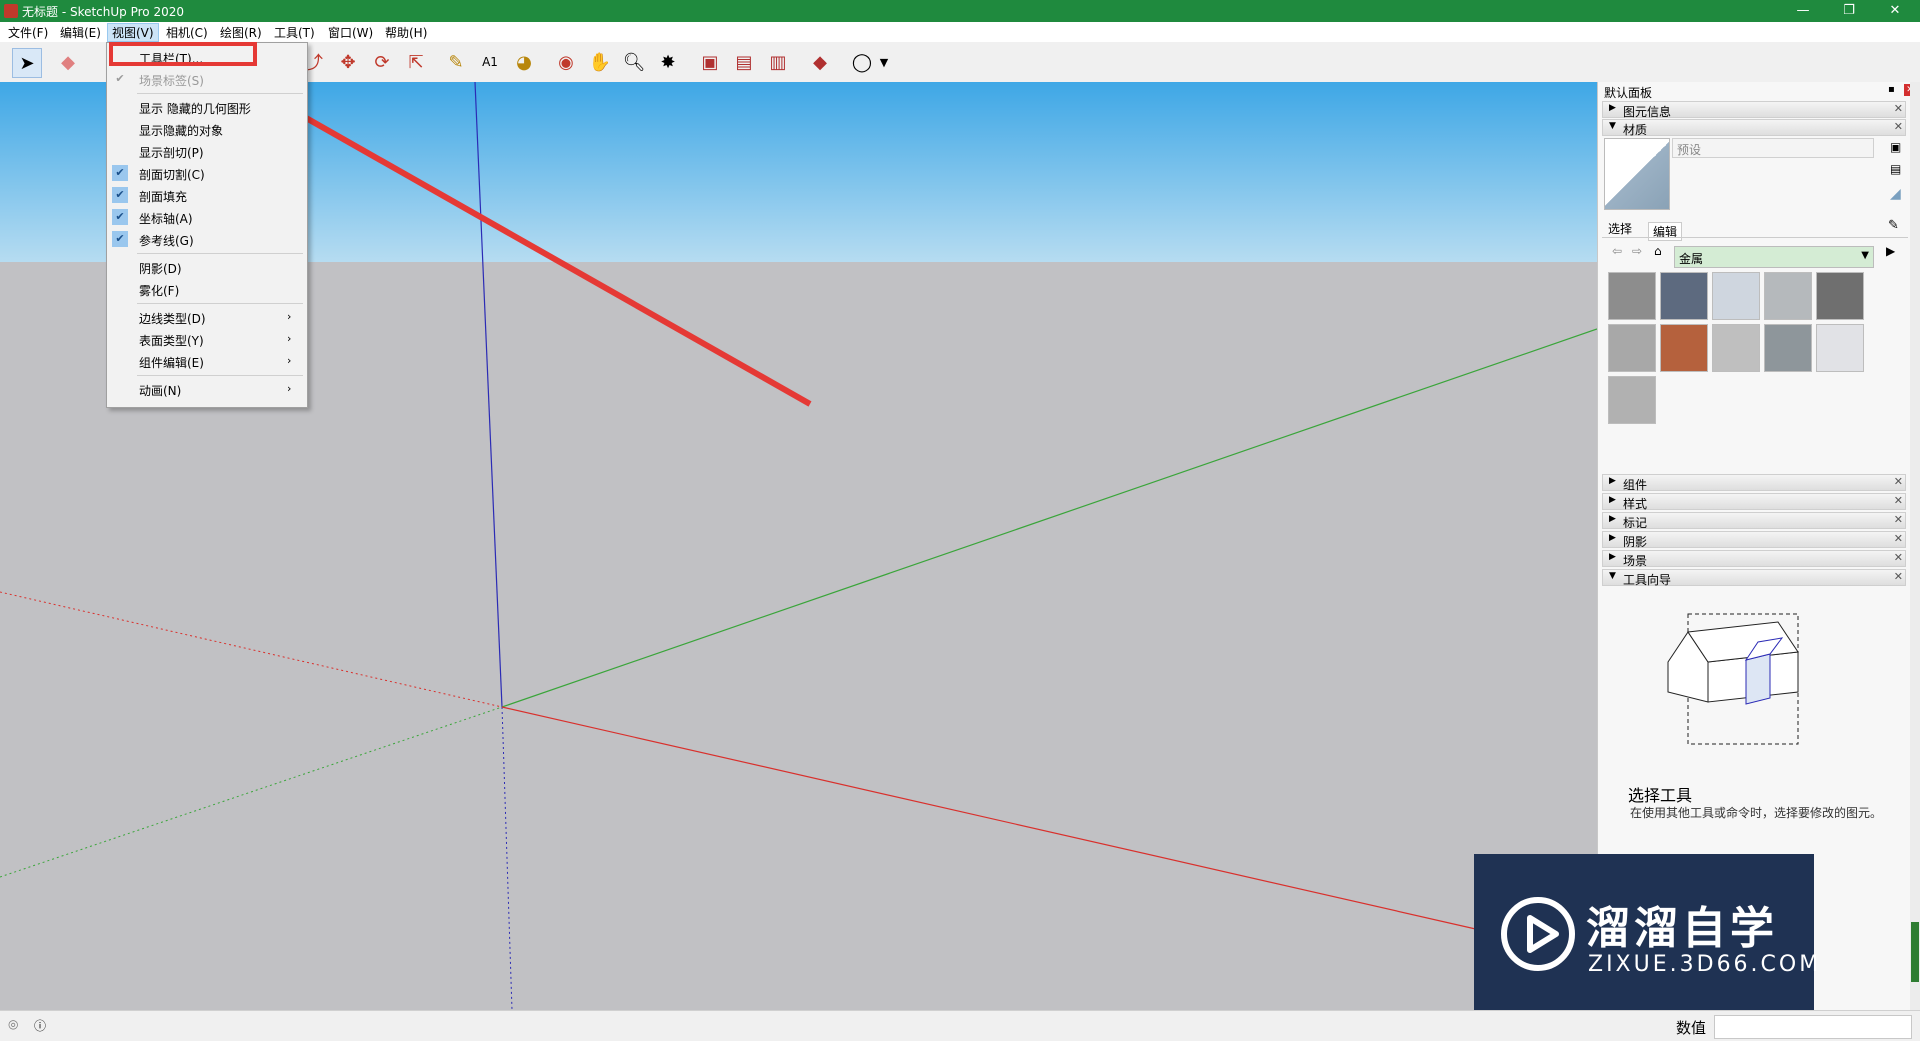 The height and width of the screenshot is (1041, 1920). What do you see at coordinates (207, 151) in the screenshot?
I see `menu-item-section-planes: 显示剖切(P)` at bounding box center [207, 151].